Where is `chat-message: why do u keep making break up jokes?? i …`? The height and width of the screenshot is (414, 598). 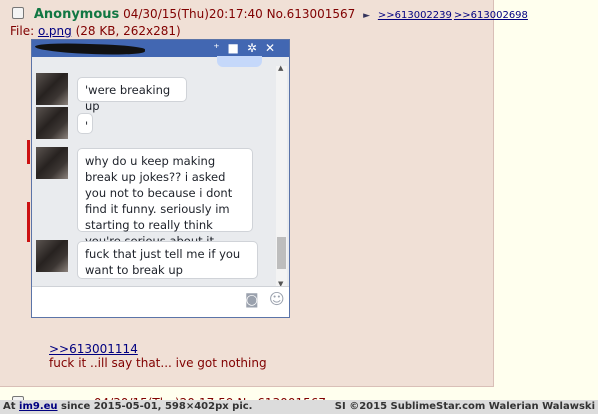
chat-message: why do u keep making break up jokes?? i … is located at coordinates (165, 198).